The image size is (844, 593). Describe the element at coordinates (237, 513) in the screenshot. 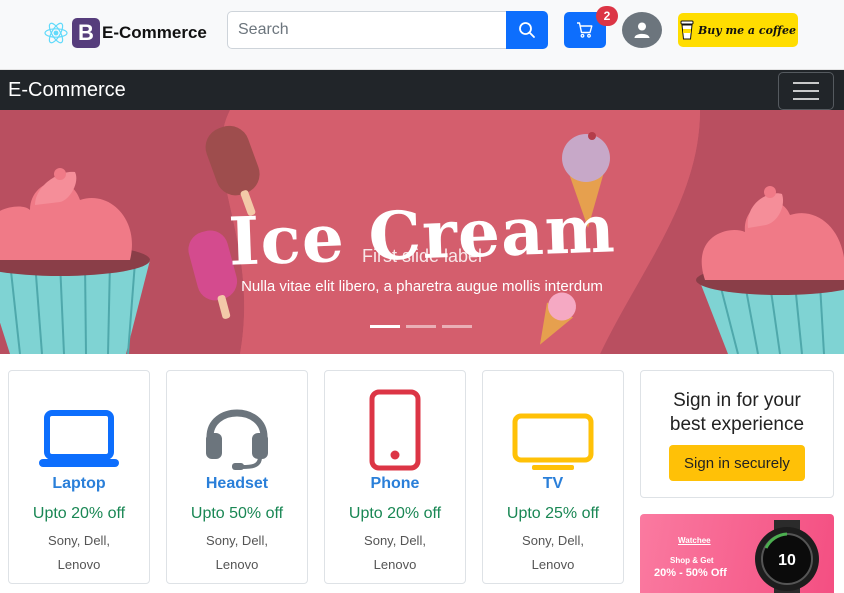

I see `product-offer: Upto 50% off` at that location.